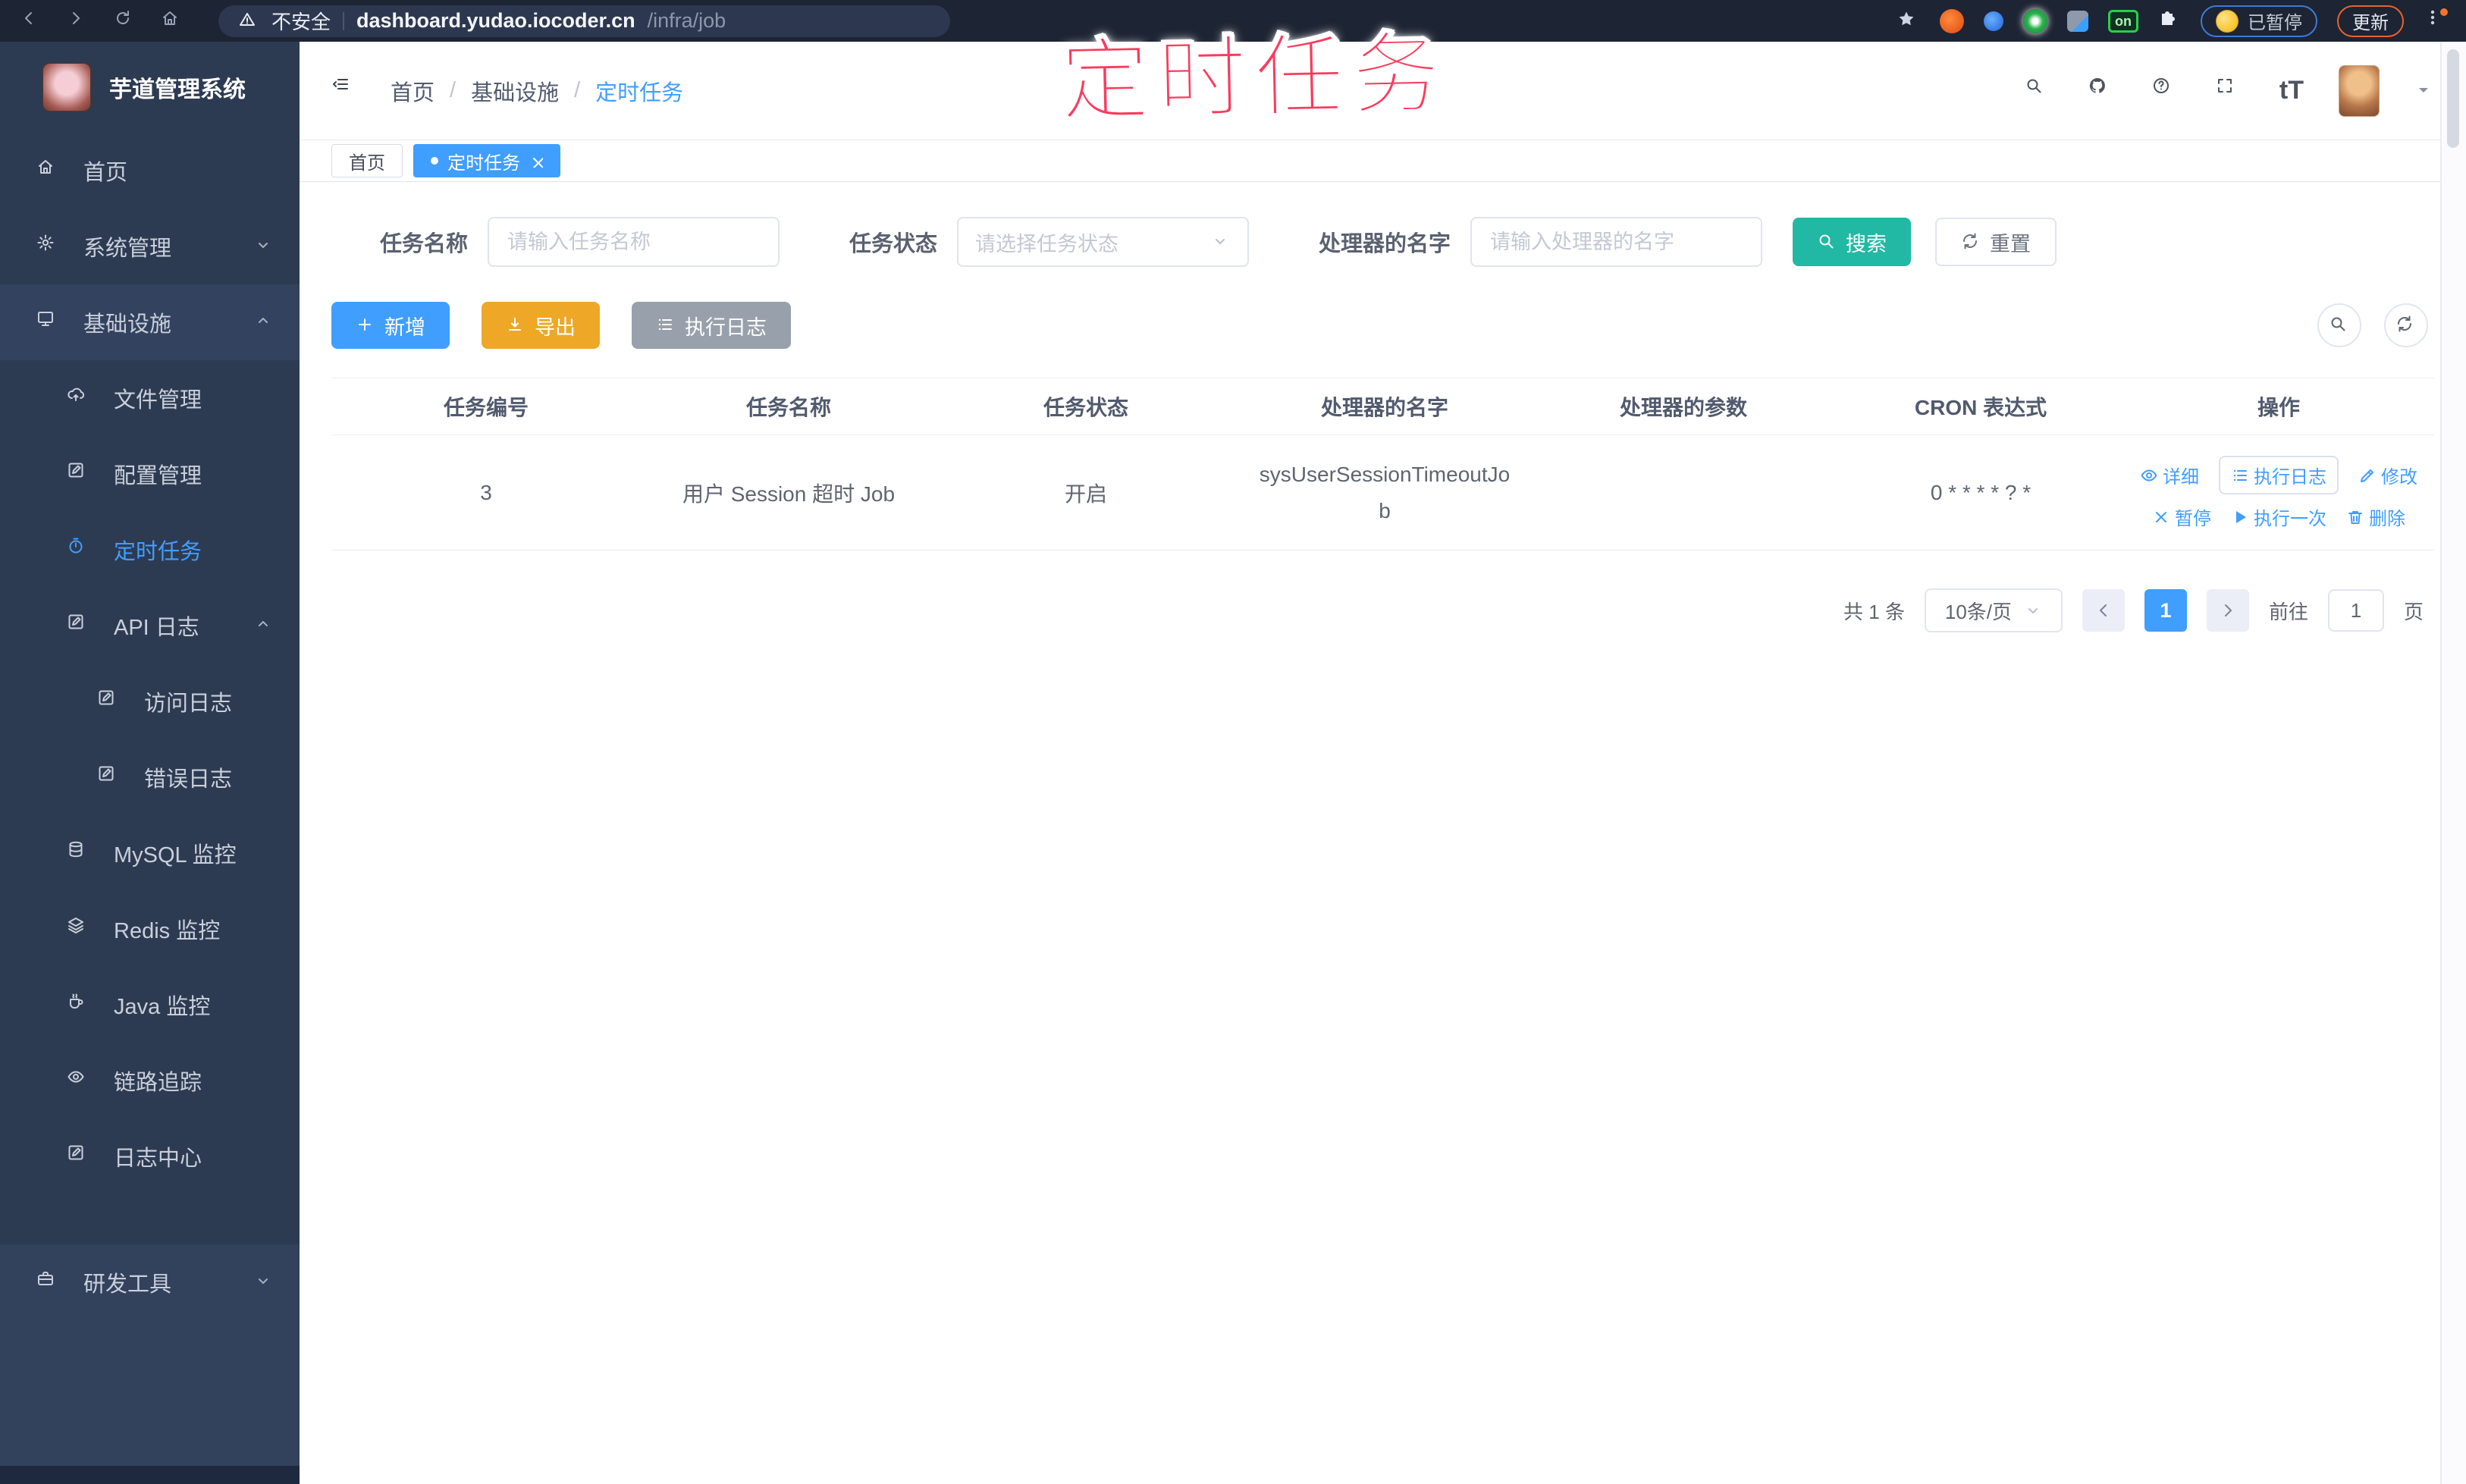 The image size is (2466, 1484). I want to click on font-size-icon: tT, so click(2291, 90).